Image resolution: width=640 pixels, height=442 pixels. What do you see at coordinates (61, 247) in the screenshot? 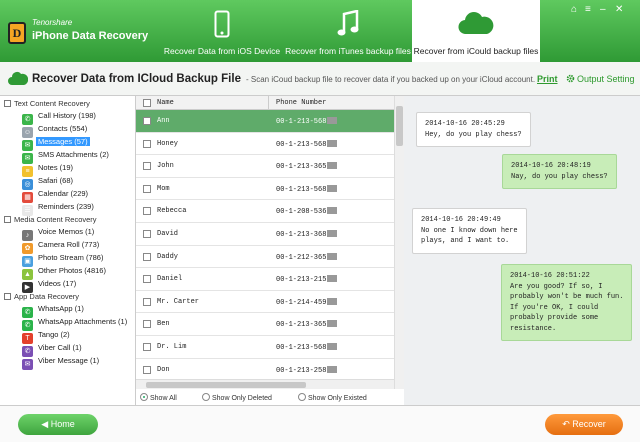
I see `category-item: ✿ Camera Roll (773)` at bounding box center [61, 247].